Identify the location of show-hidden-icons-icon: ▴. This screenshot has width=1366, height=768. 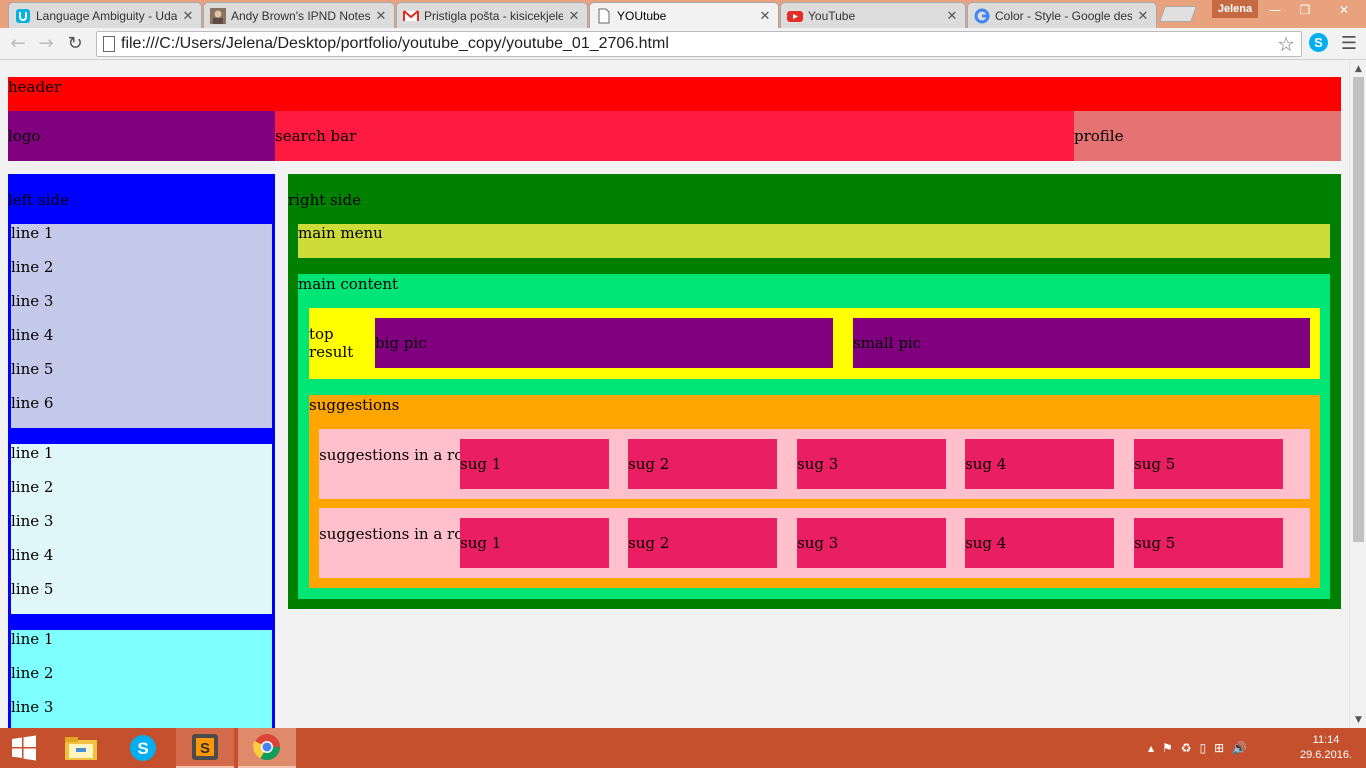
(1151, 748).